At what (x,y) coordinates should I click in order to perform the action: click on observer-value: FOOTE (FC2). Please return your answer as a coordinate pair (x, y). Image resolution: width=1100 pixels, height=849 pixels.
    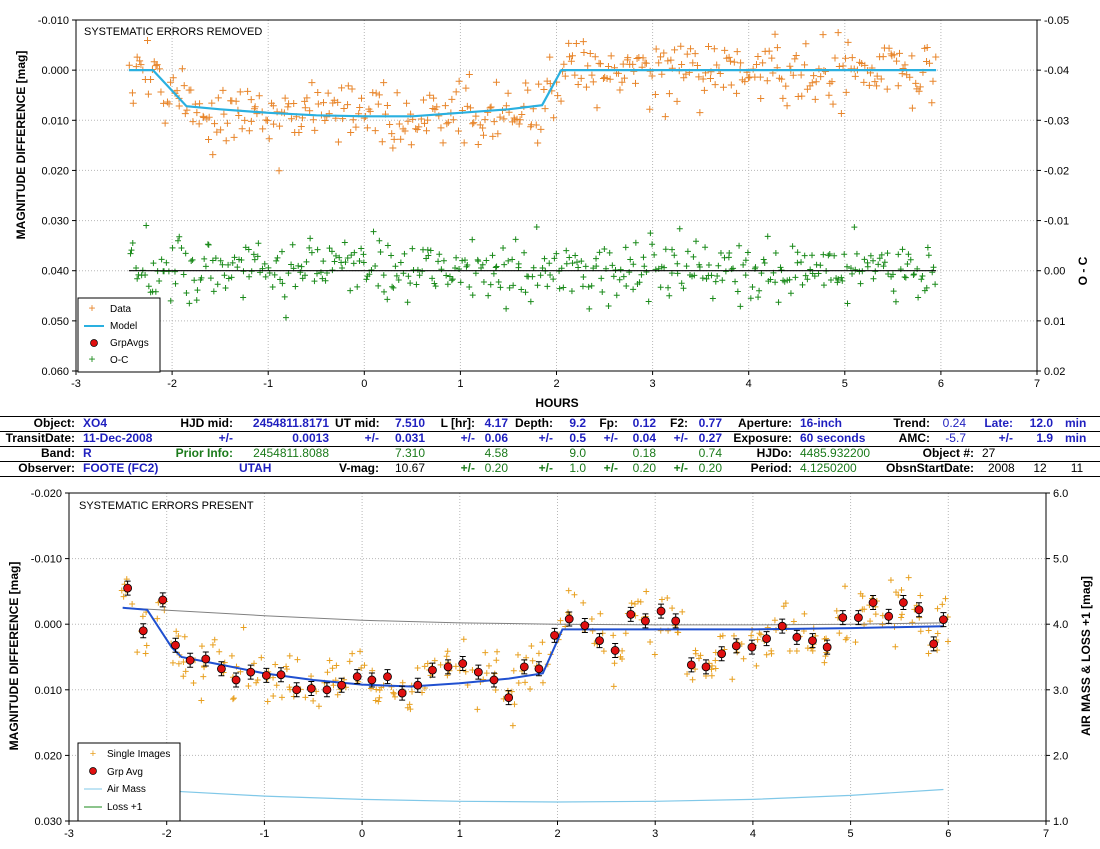
    Looking at the image, I should click on (121, 468).